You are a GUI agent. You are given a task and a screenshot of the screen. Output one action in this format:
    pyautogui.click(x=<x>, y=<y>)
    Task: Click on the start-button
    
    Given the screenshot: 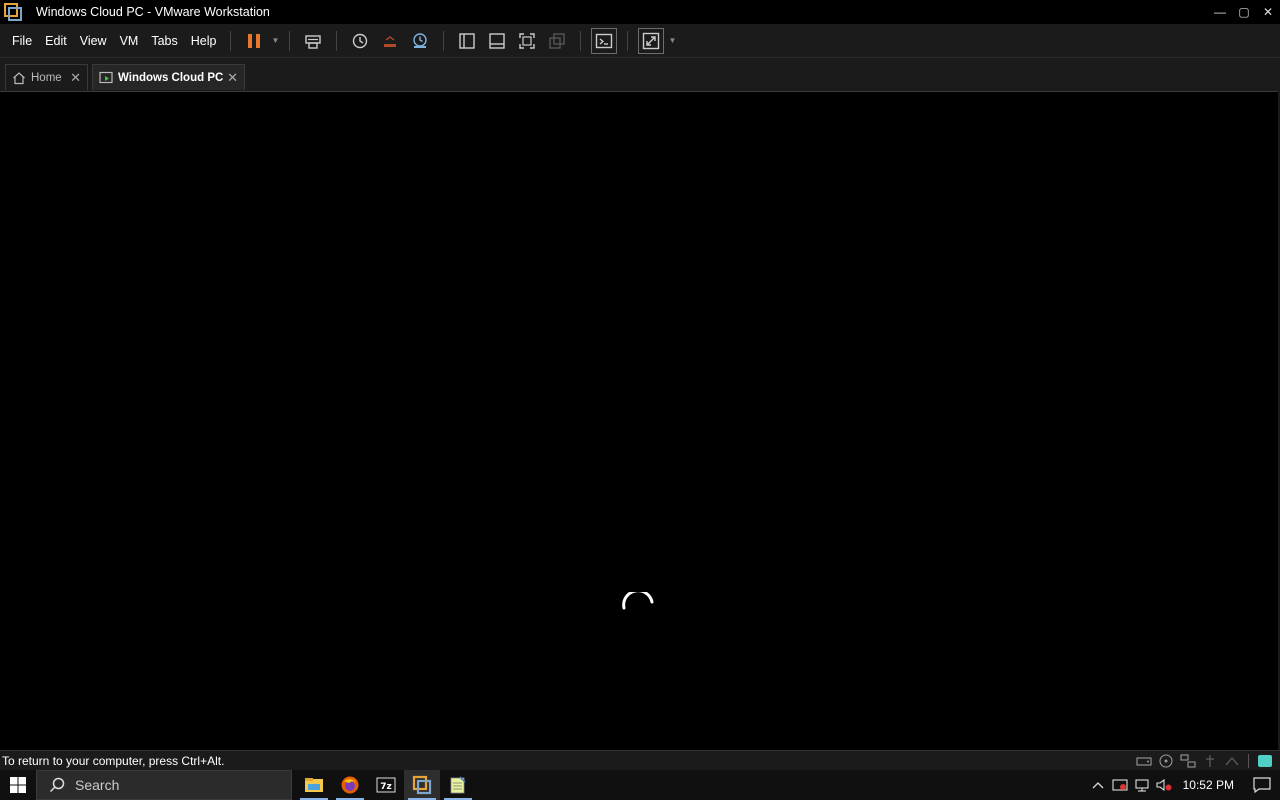 What is the action you would take?
    pyautogui.click(x=18, y=785)
    